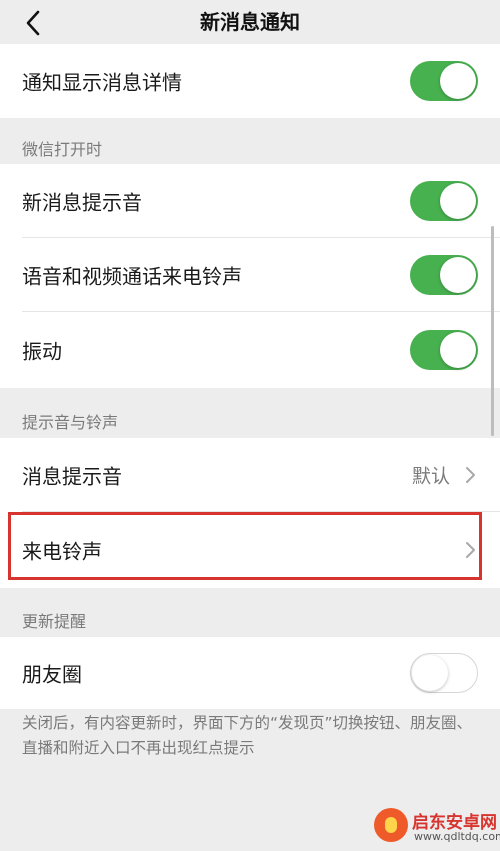 The image size is (500, 851). Describe the element at coordinates (70, 422) in the screenshot. I see `section-header-sounds: 提示音与铃声` at that location.